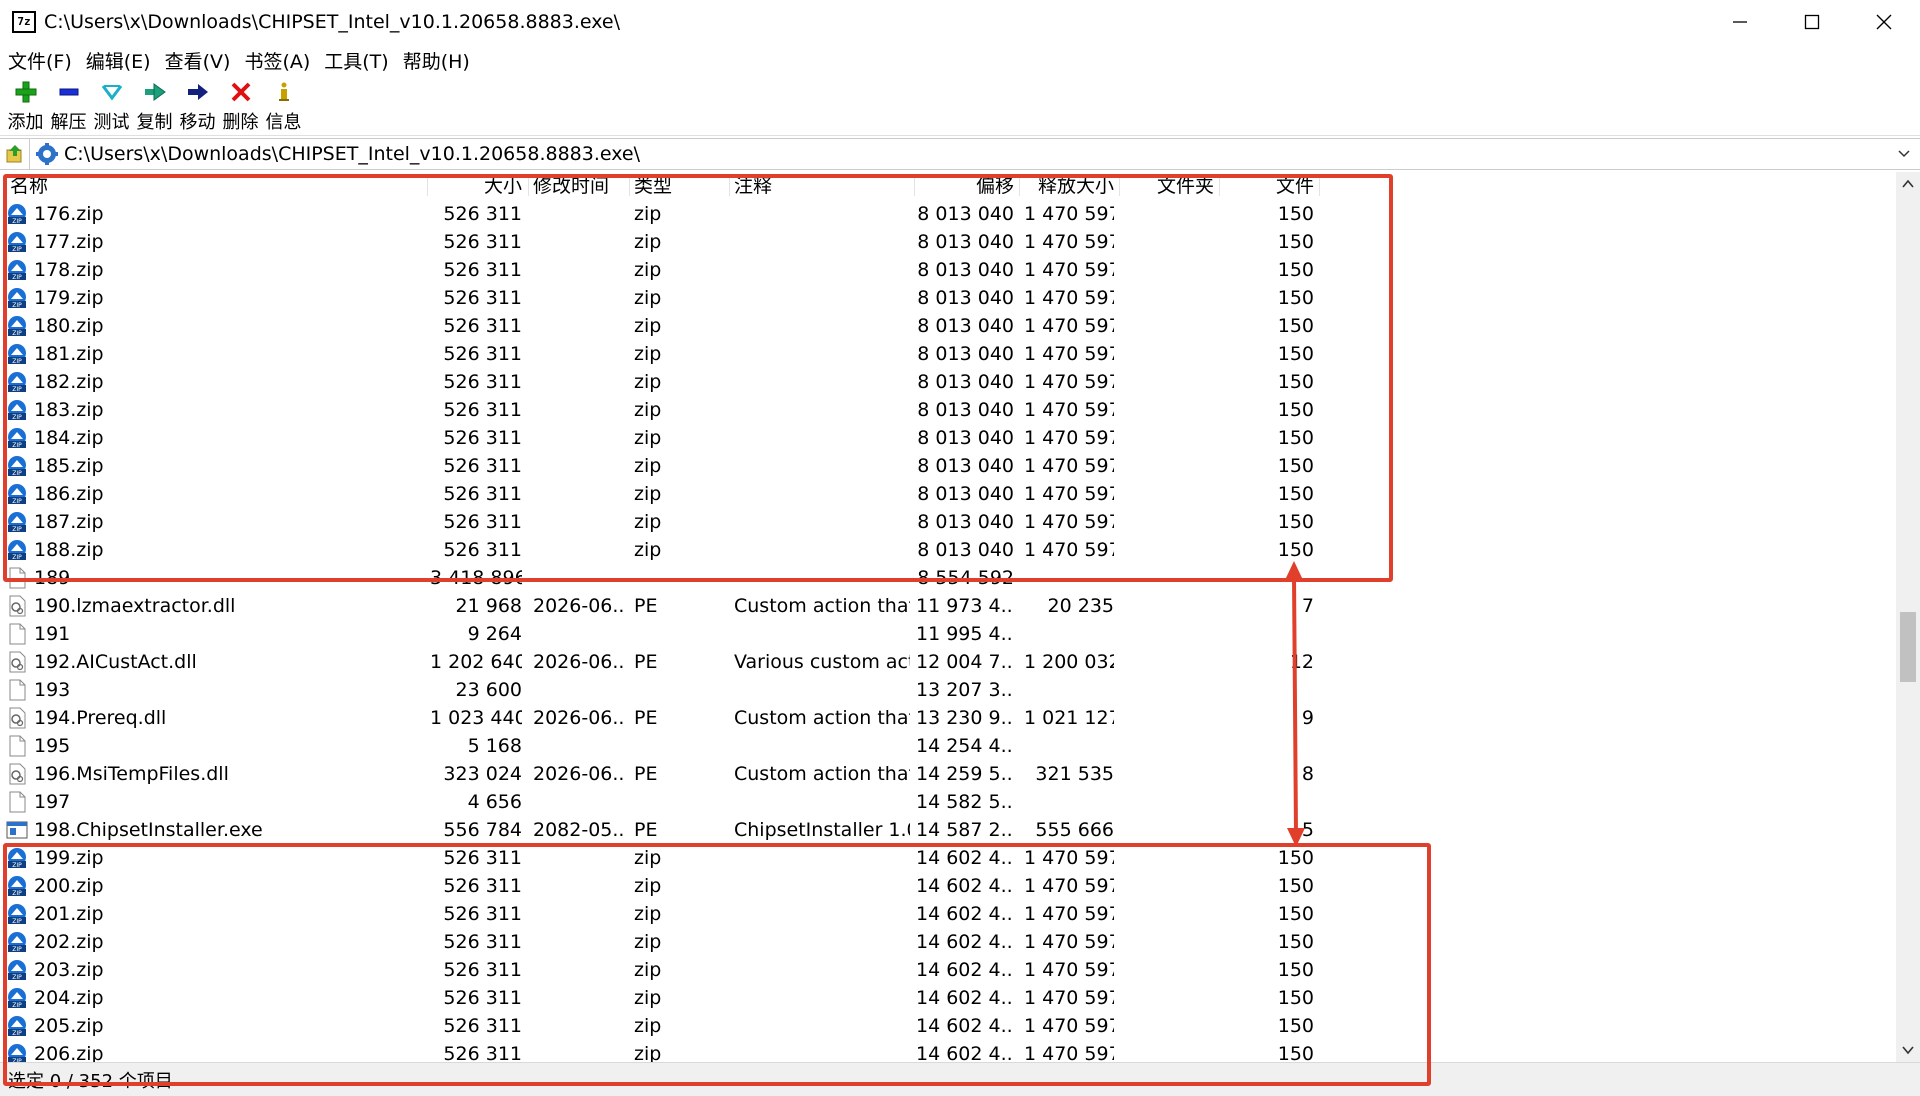  Describe the element at coordinates (197, 105) in the screenshot. I see `move-button: 移动` at that location.